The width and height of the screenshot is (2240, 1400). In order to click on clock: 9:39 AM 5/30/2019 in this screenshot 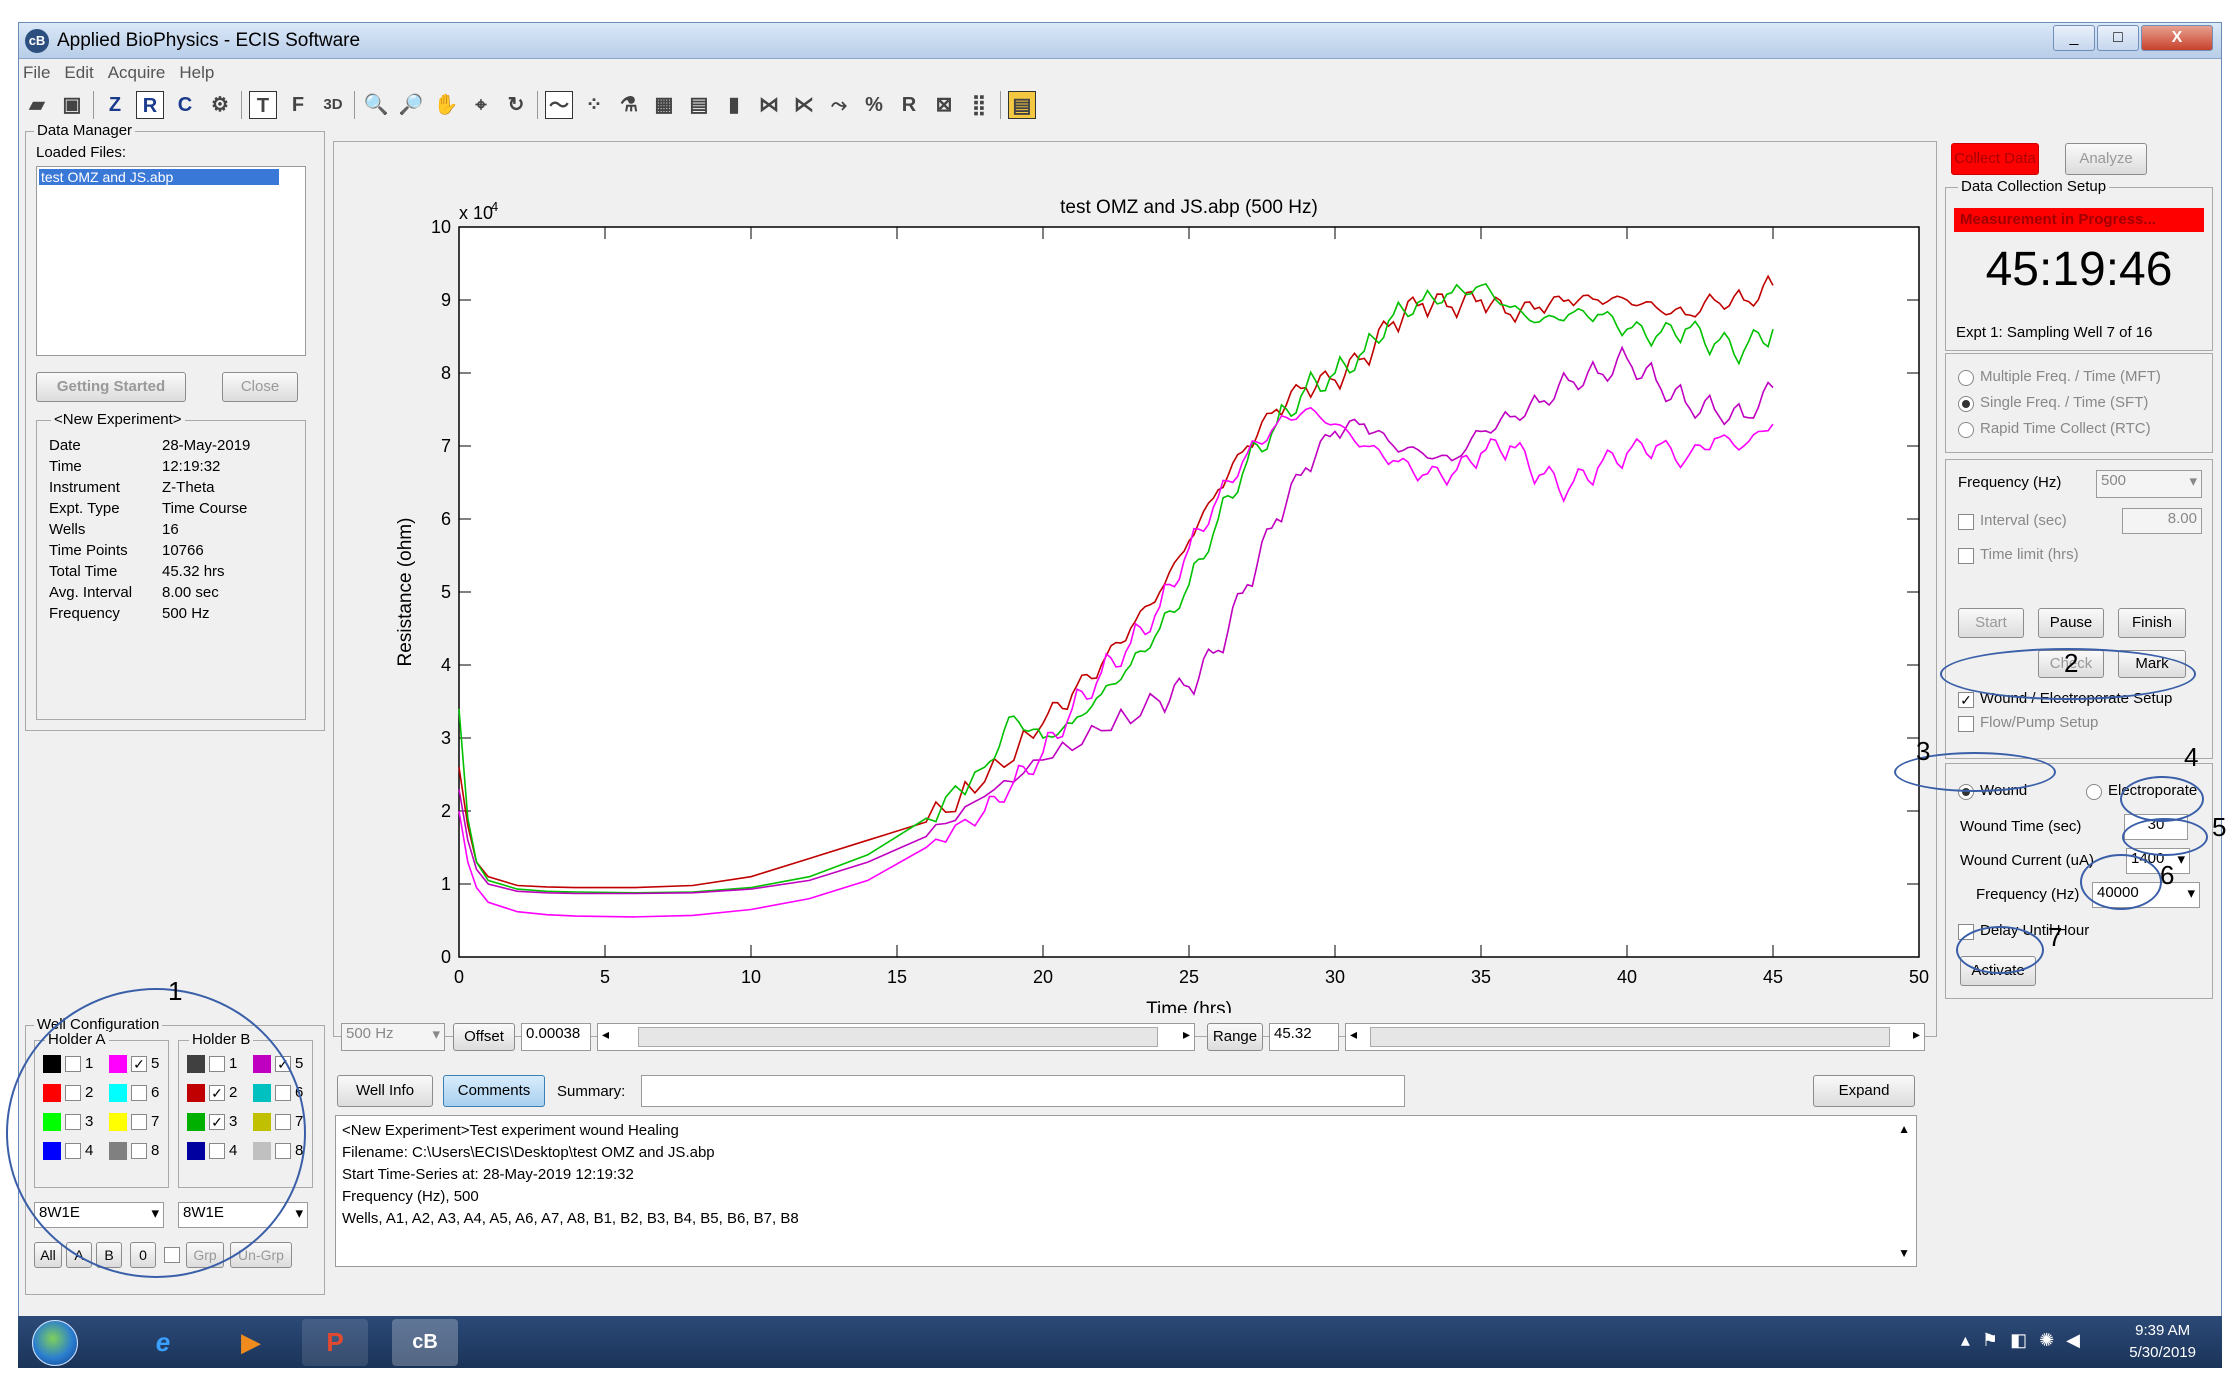, I will do `click(2162, 1342)`.